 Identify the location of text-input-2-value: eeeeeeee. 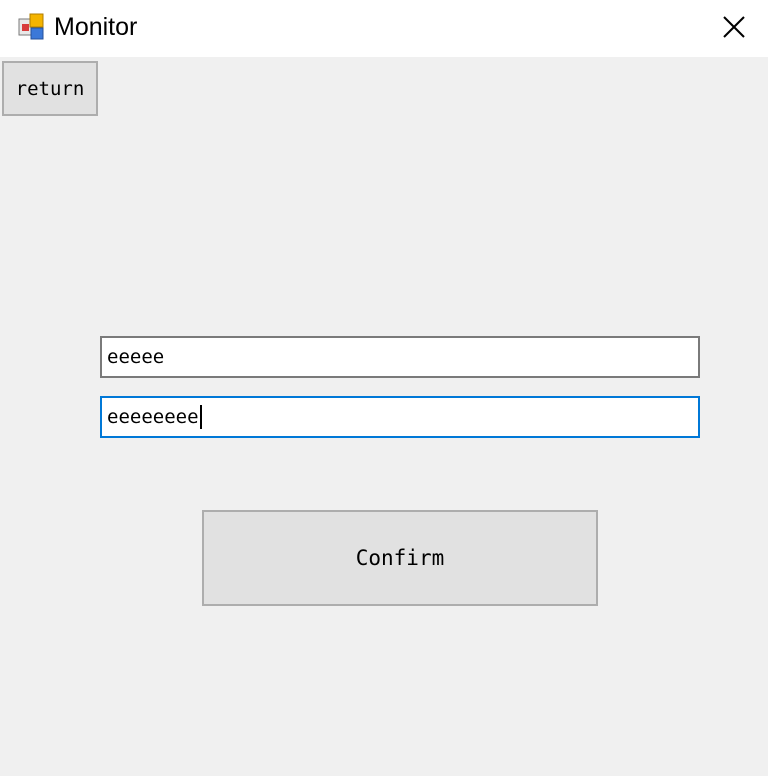
(153, 417).